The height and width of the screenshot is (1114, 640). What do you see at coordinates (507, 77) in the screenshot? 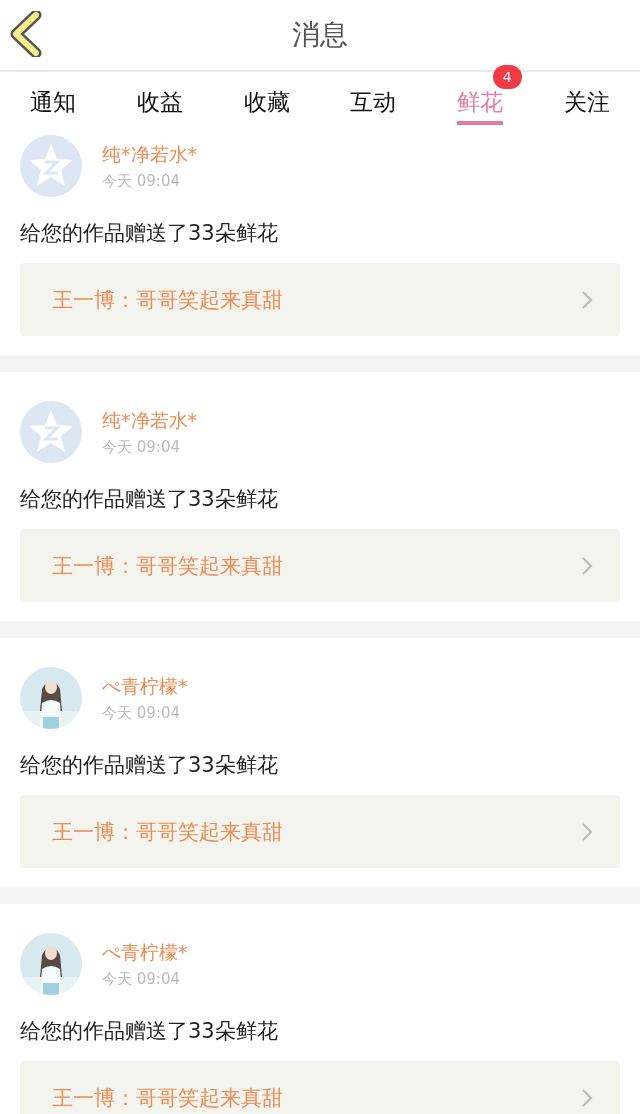
I see `count-badge: 4` at bounding box center [507, 77].